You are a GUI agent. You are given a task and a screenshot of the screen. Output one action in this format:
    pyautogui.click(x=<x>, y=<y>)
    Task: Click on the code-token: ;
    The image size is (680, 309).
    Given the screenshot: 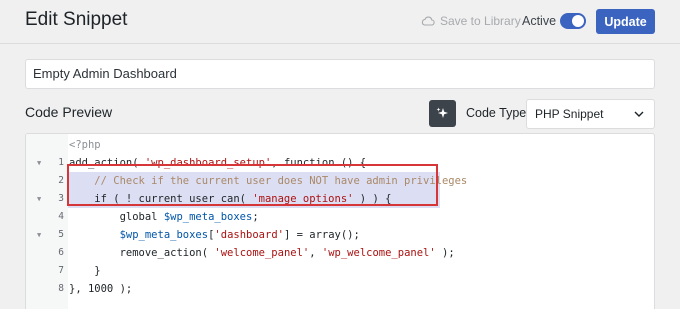 What is the action you would take?
    pyautogui.click(x=255, y=217)
    